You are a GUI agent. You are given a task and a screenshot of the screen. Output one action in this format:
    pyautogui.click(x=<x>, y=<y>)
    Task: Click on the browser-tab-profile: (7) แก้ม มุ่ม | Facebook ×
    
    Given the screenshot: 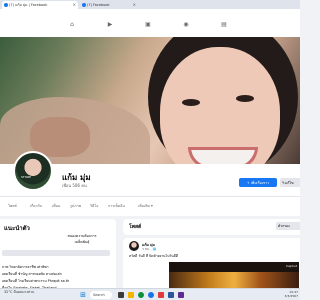 What is the action you would take?
    pyautogui.click(x=40, y=5)
    